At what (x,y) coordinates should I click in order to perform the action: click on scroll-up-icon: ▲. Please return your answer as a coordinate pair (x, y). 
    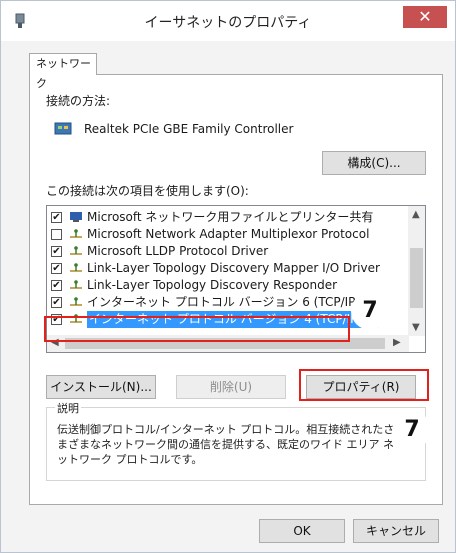
    Looking at the image, I should click on (416, 214).